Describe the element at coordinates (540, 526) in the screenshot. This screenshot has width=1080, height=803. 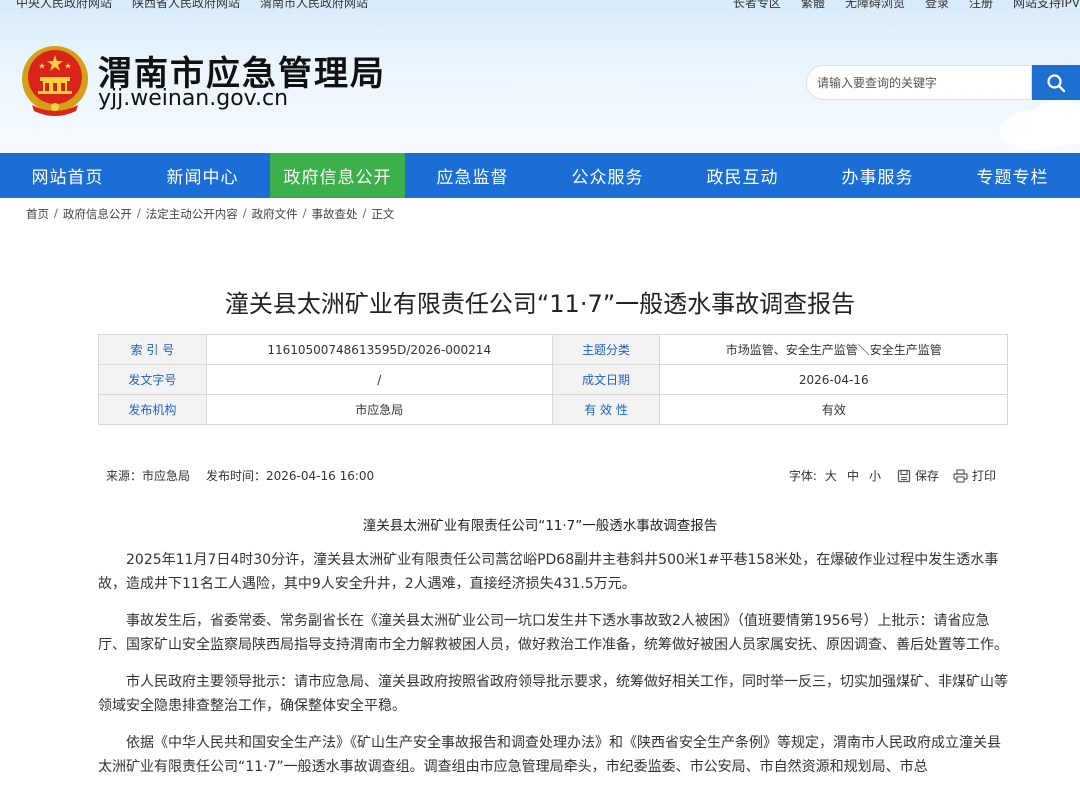
I see `content-heading: 潼关县太洲矿业有限责任公司“11·7”一般透水事故调查报告` at that location.